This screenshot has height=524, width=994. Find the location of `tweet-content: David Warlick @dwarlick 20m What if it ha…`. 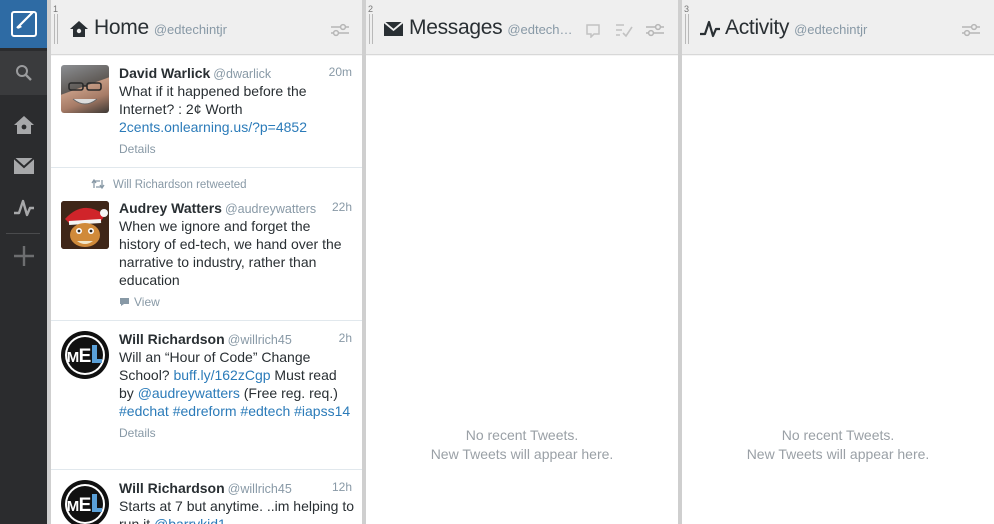

tweet-content: David Warlick @dwarlick 20m What if it ha… is located at coordinates (236, 110).